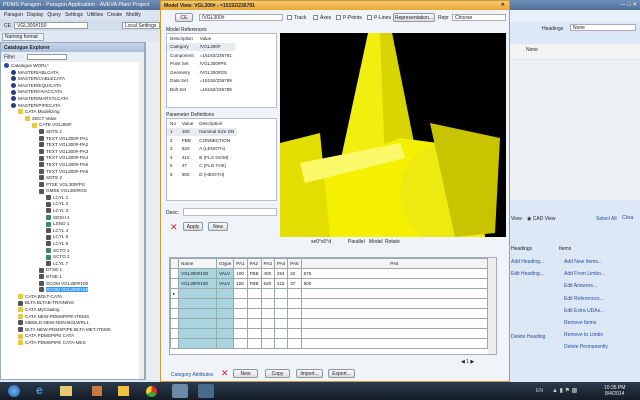 The width and height of the screenshot is (640, 400). I want to click on column-header: Value, so click(187, 123).